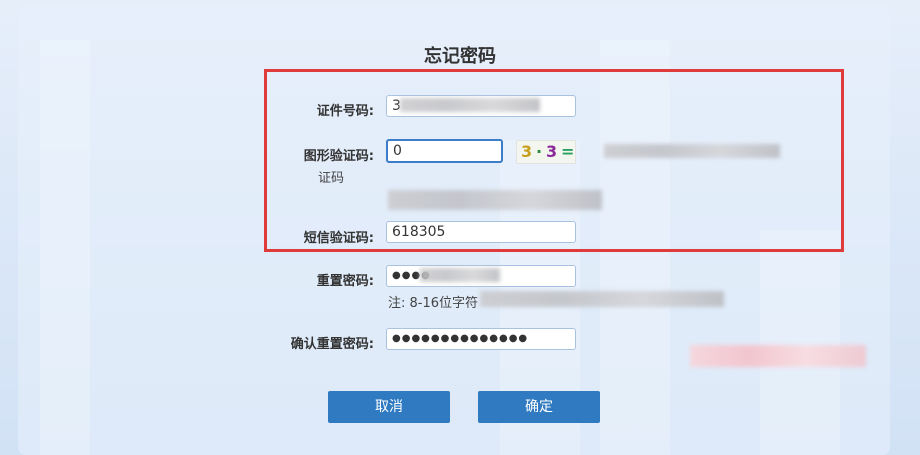 This screenshot has width=920, height=455. What do you see at coordinates (338, 156) in the screenshot?
I see `captcha-label: 图形验证码:` at bounding box center [338, 156].